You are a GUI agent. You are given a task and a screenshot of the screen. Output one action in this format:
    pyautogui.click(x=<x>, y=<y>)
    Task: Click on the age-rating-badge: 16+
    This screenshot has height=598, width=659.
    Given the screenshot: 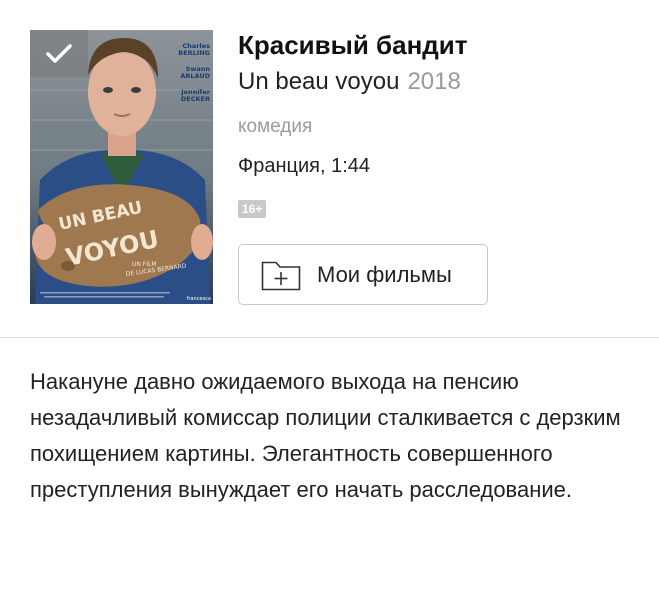 What is the action you would take?
    pyautogui.click(x=252, y=209)
    